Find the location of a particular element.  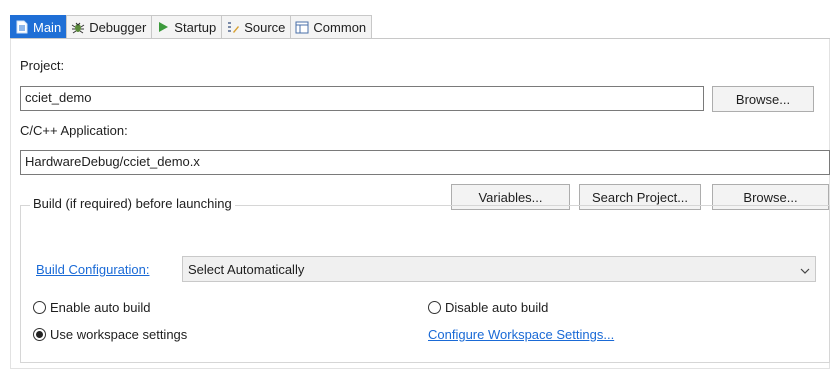

build-configuration-link: Build Configuration: is located at coordinates (92, 269).